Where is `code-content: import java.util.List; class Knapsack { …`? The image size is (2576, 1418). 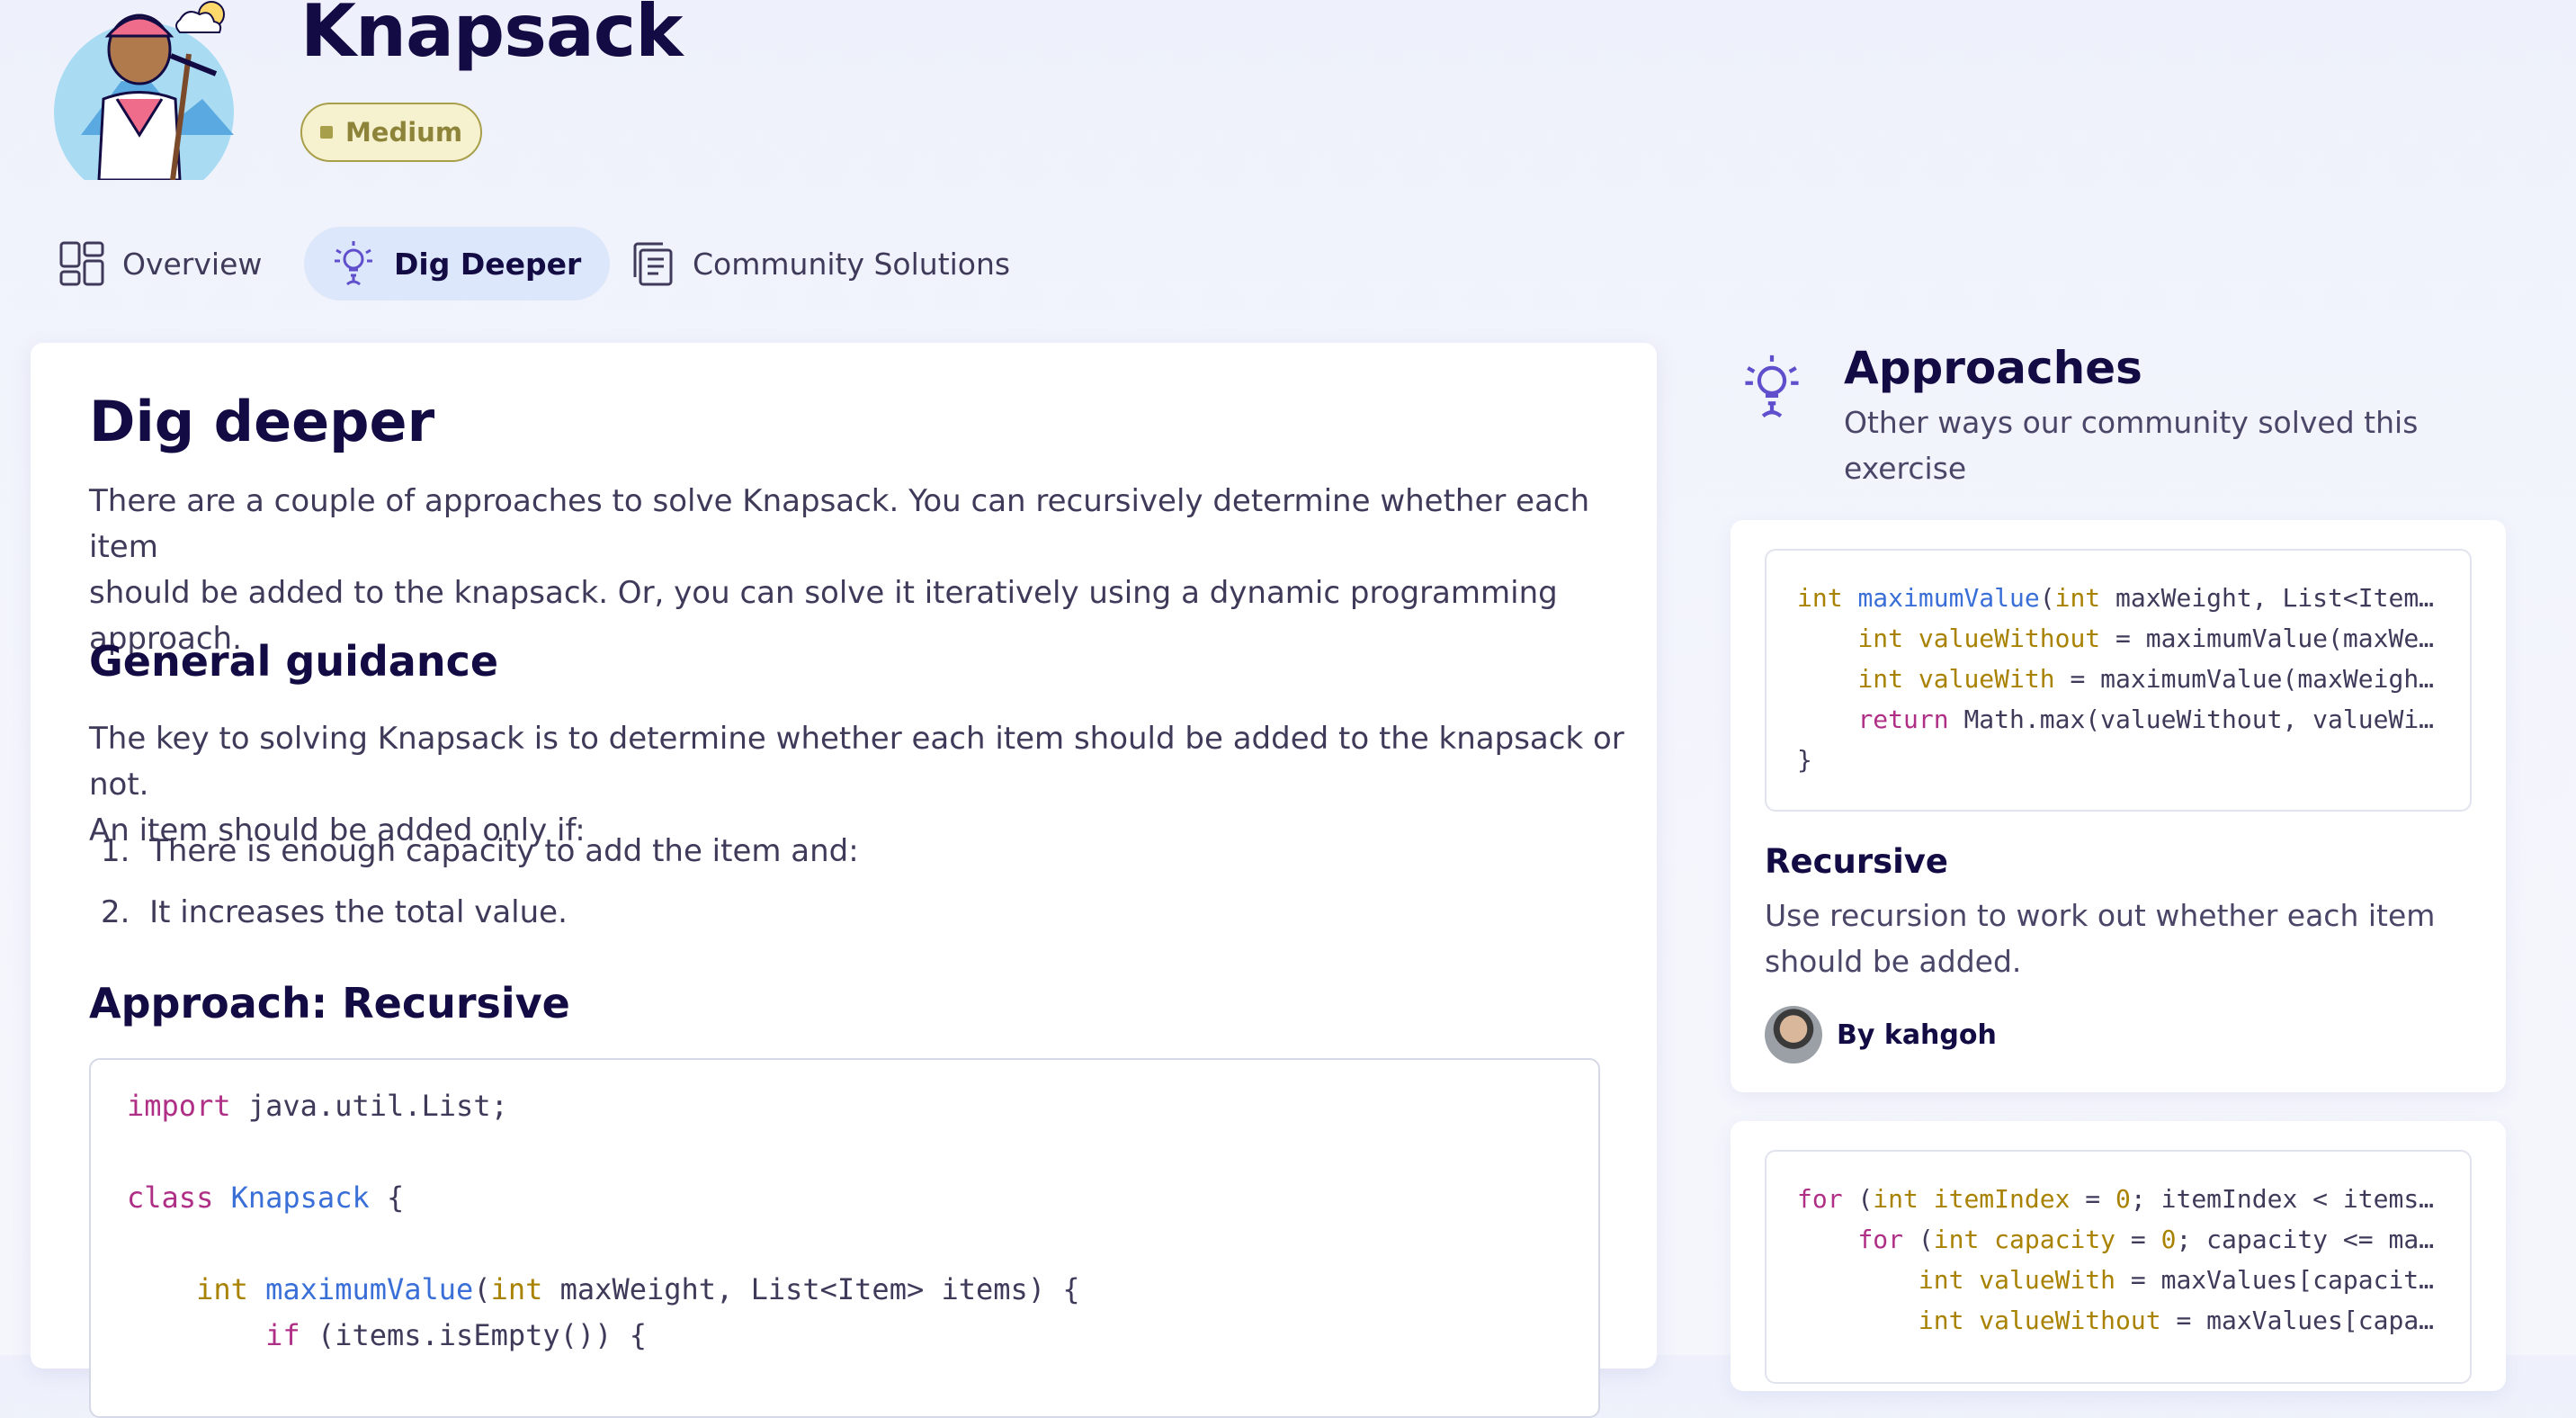
code-content: import java.util.List; class Knapsack { … is located at coordinates (603, 1220).